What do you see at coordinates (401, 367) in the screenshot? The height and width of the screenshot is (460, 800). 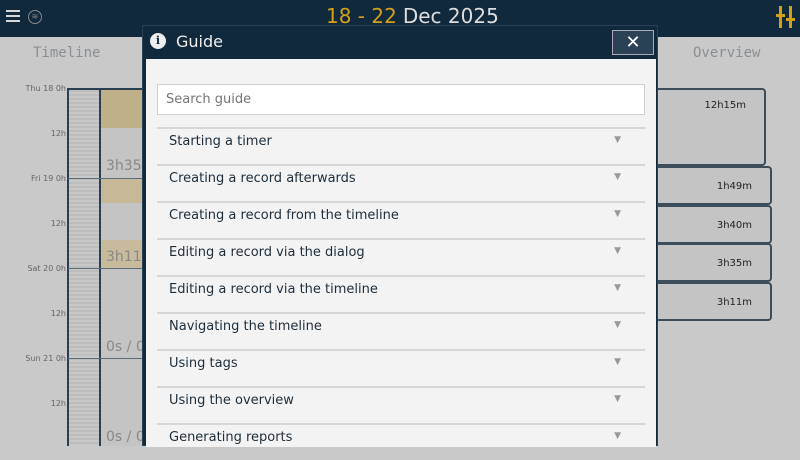 I see `guide-item: Using tags ▼` at bounding box center [401, 367].